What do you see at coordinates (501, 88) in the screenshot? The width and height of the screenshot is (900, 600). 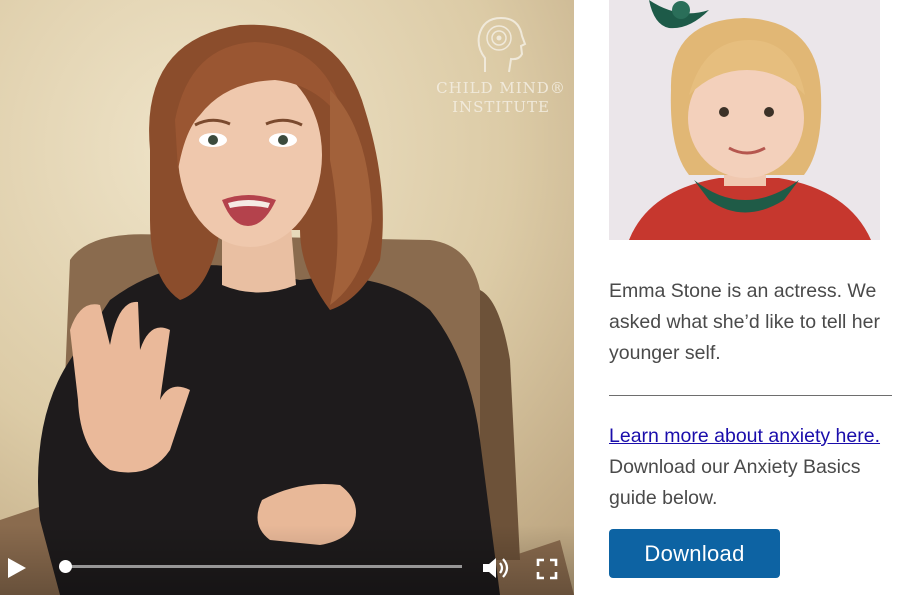 I see `watermark-line1: Child Mind®` at bounding box center [501, 88].